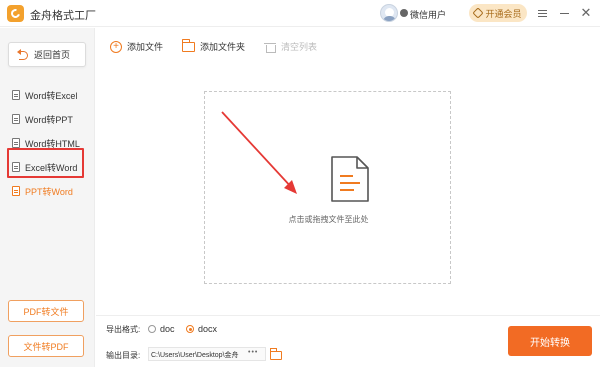 Image resolution: width=600 pixels, height=367 pixels. What do you see at coordinates (116, 46) in the screenshot?
I see `plus-circle-icon: +` at bounding box center [116, 46].